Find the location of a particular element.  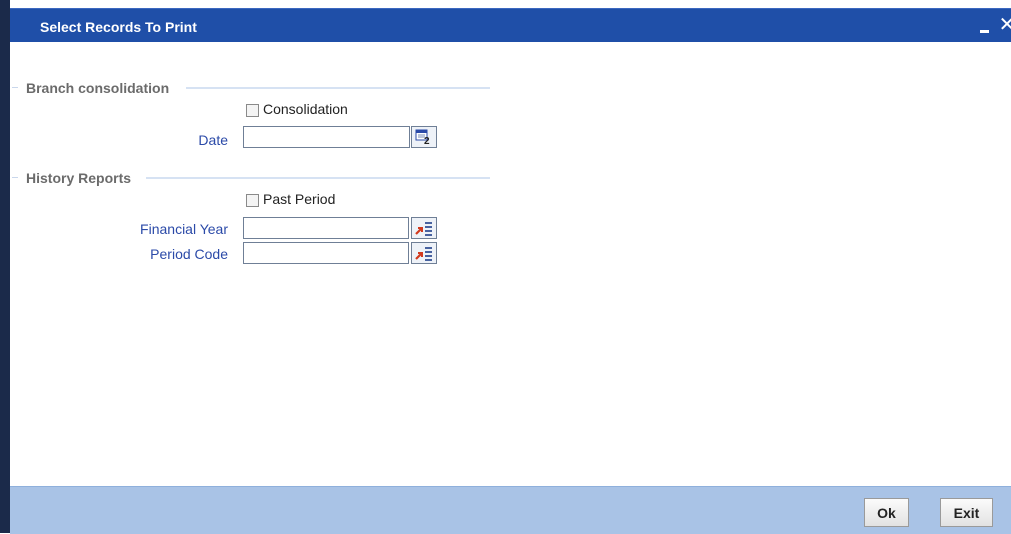

financial-year-lov-icon is located at coordinates (424, 228).